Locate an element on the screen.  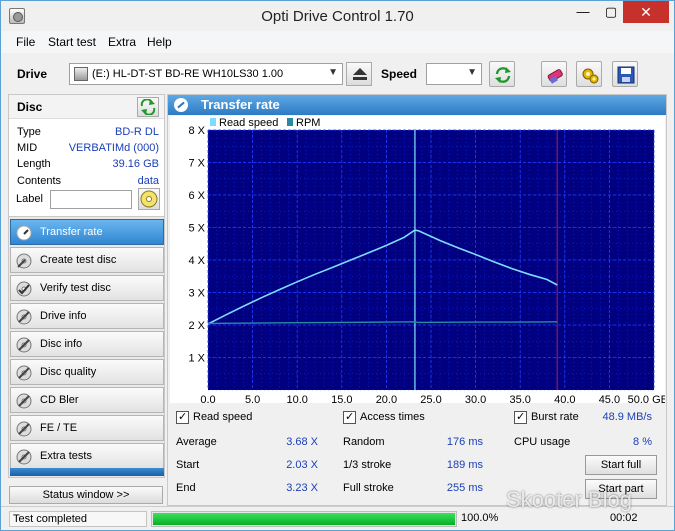
disc-quality-icon is located at coordinates (24, 373).